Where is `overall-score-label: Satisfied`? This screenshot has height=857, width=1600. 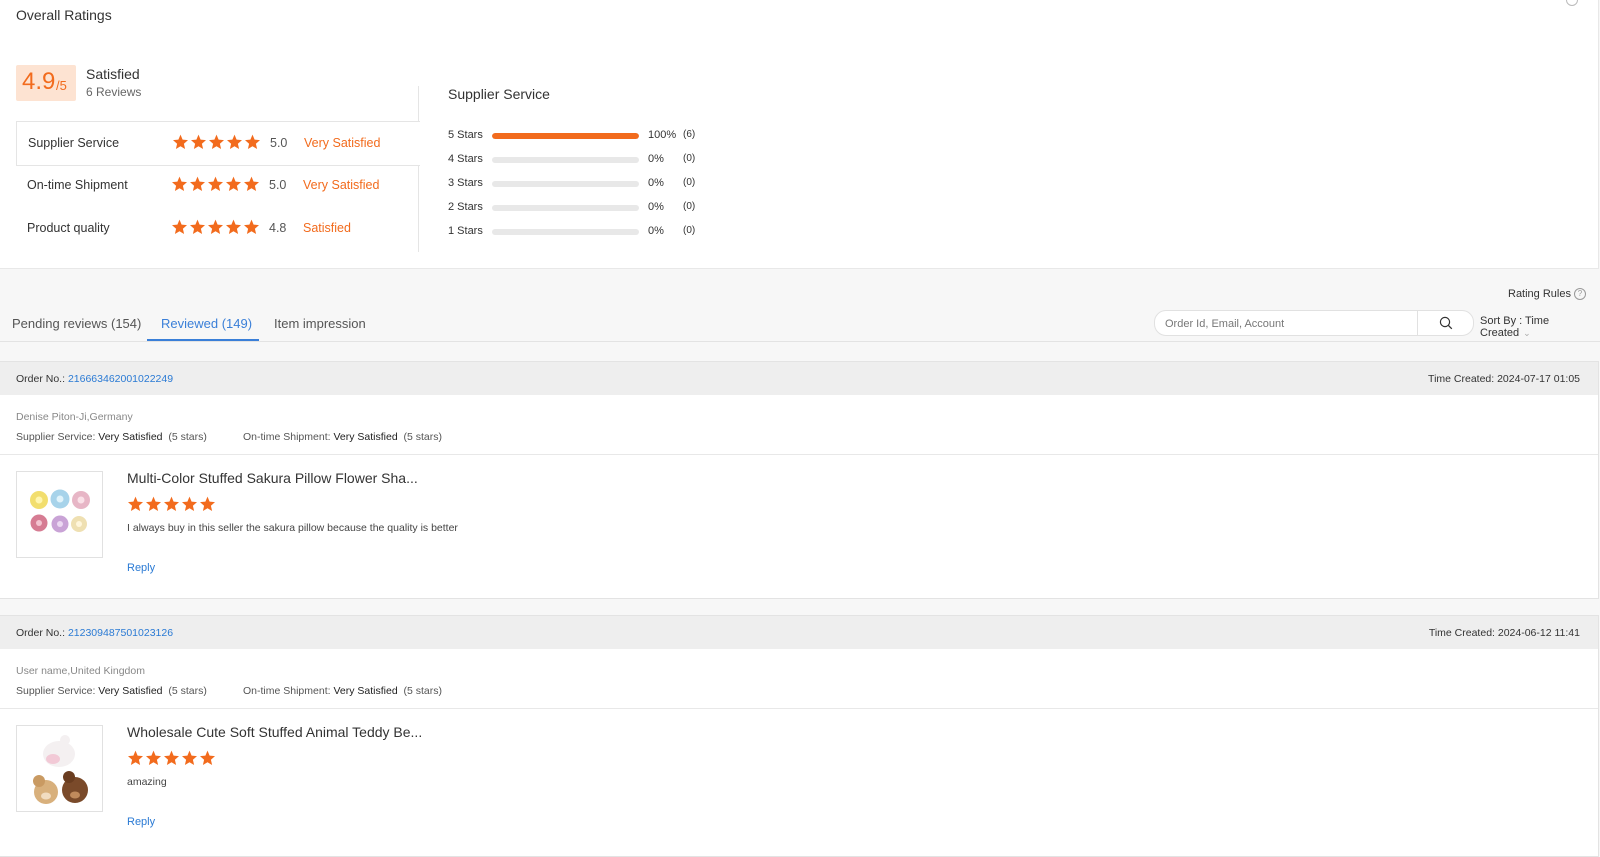 overall-score-label: Satisfied is located at coordinates (113, 74).